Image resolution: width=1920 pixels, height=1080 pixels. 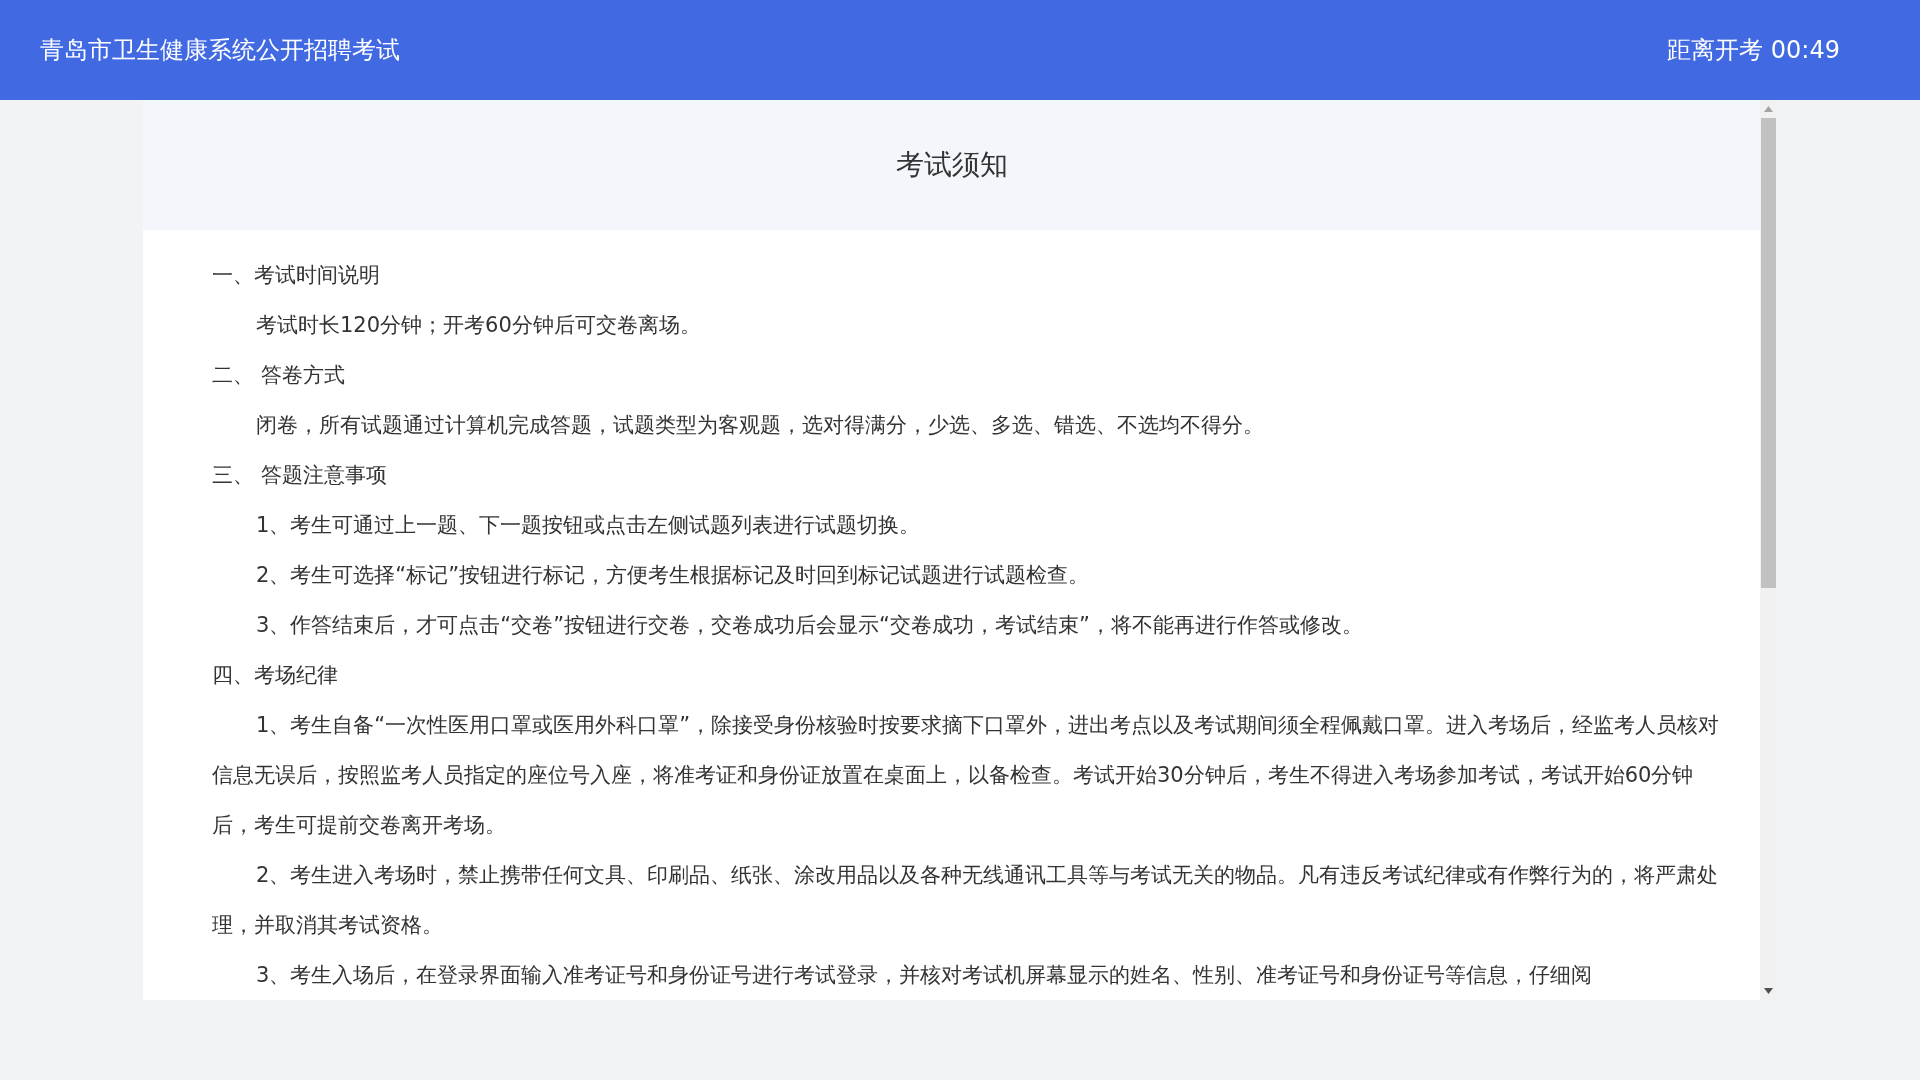 I want to click on notice-paragraph: 1、考生自备“一次性医用口罩或医用外科口罩”，除接受身份核验时按要求摘下口罩外，进出考点以及考试期间须全程佩戴口罩。进入考场后，经监考人员核对信息无误后，按照监考人员指定的座位号入座，将准考证和身份证放置在桌面上，以备检查。考试开始30分钟后，考生不得进入考场参加考试，考试开始60分钟后，考生可提前交卷离开考场。, so click(x=966, y=775).